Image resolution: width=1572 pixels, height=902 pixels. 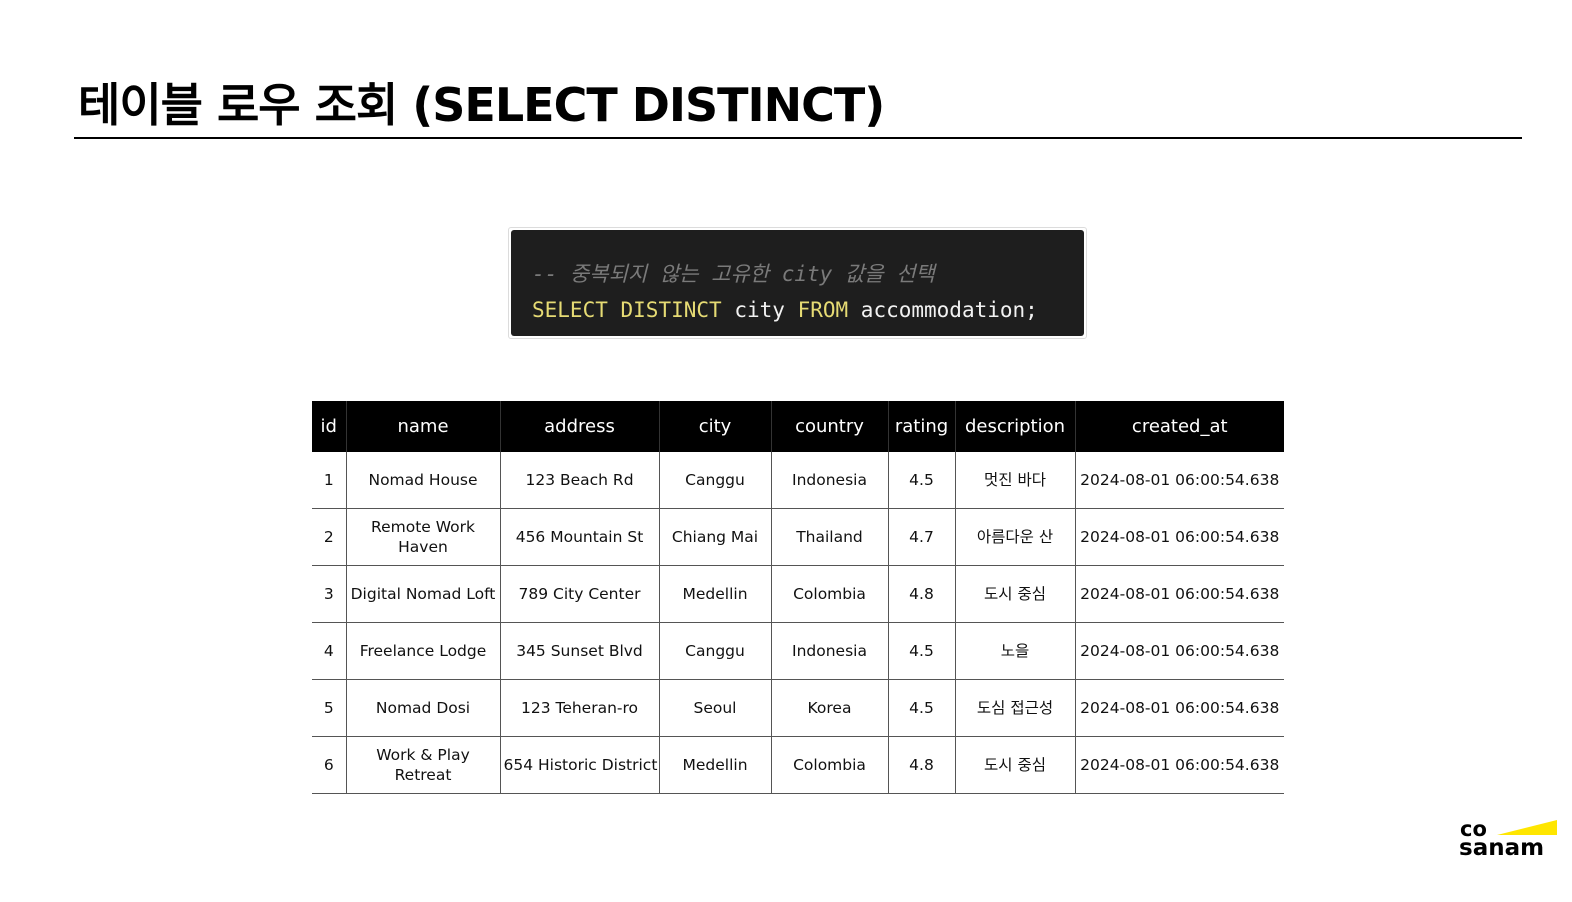 What do you see at coordinates (1015, 426) in the screenshot?
I see `column-header-description: description` at bounding box center [1015, 426].